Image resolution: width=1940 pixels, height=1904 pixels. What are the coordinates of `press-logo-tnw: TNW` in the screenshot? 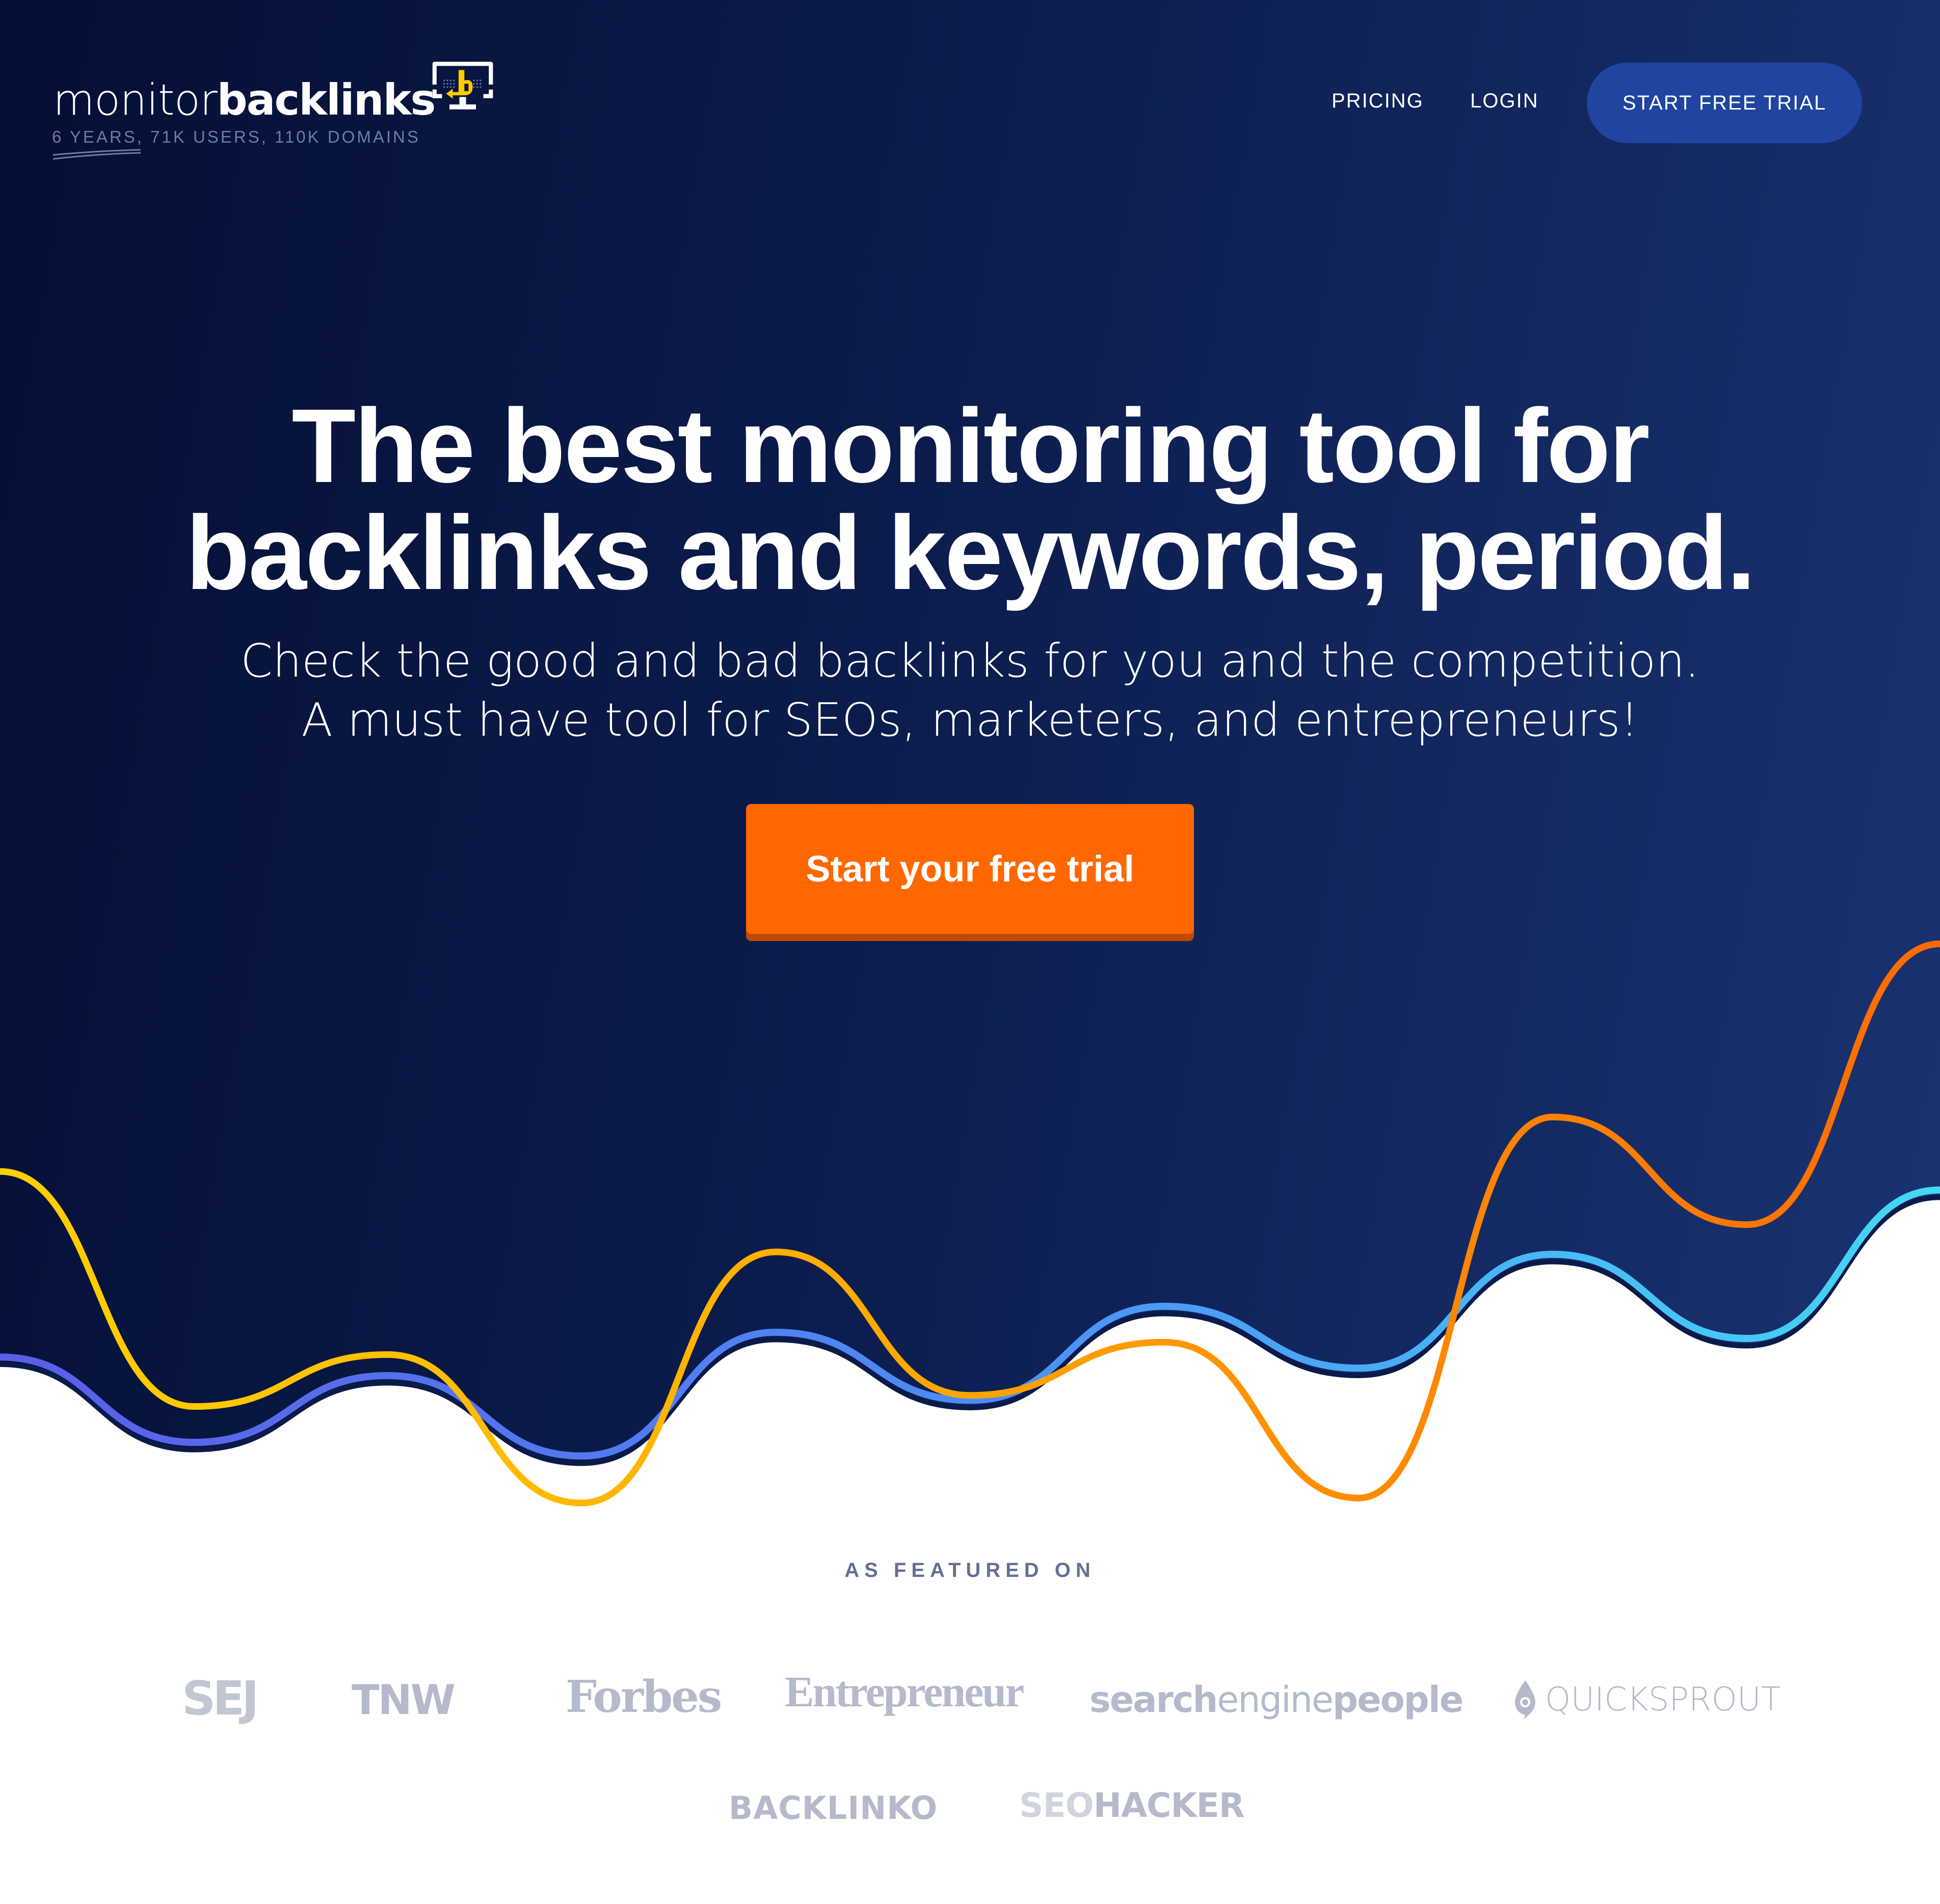 It's located at (404, 1700).